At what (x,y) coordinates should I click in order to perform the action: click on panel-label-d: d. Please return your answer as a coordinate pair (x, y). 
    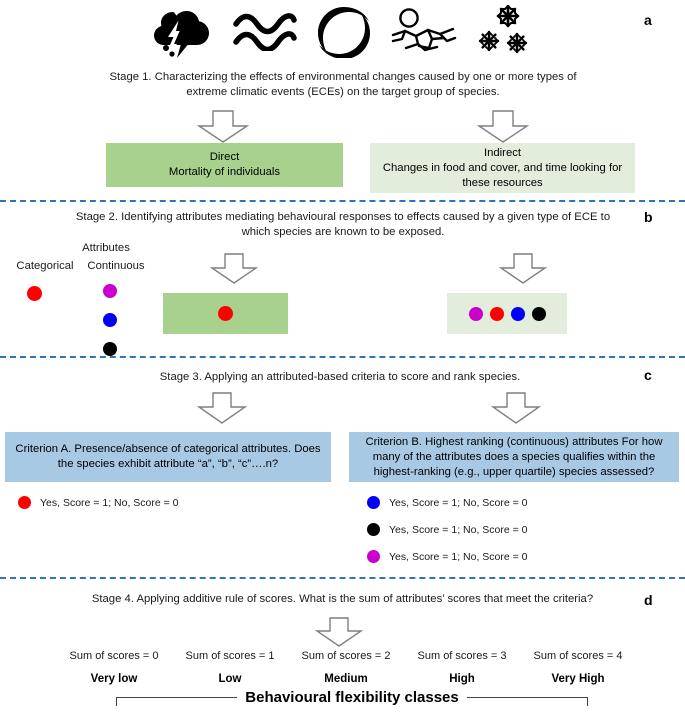
    Looking at the image, I should click on (648, 600).